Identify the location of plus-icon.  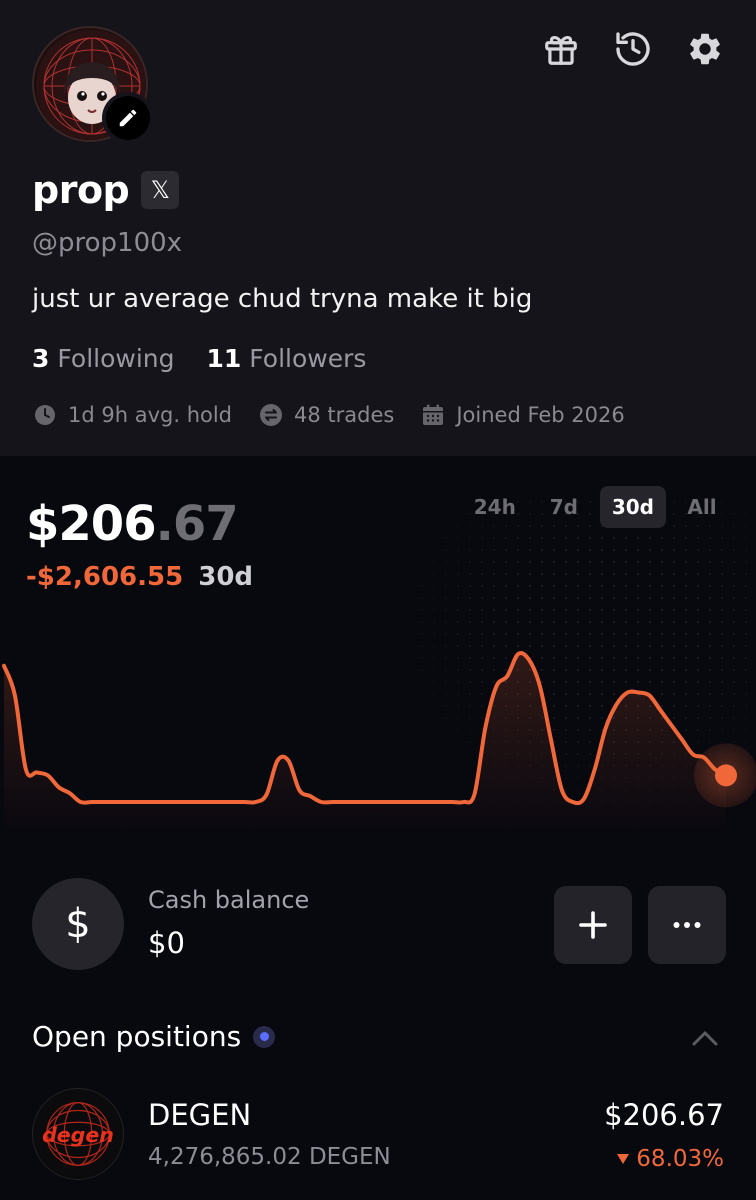
(593, 925).